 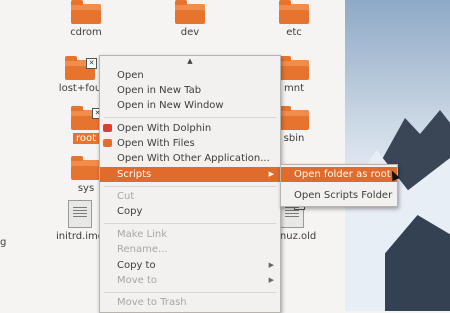 I want to click on menu-item-label: Open in New Tab, so click(x=159, y=90).